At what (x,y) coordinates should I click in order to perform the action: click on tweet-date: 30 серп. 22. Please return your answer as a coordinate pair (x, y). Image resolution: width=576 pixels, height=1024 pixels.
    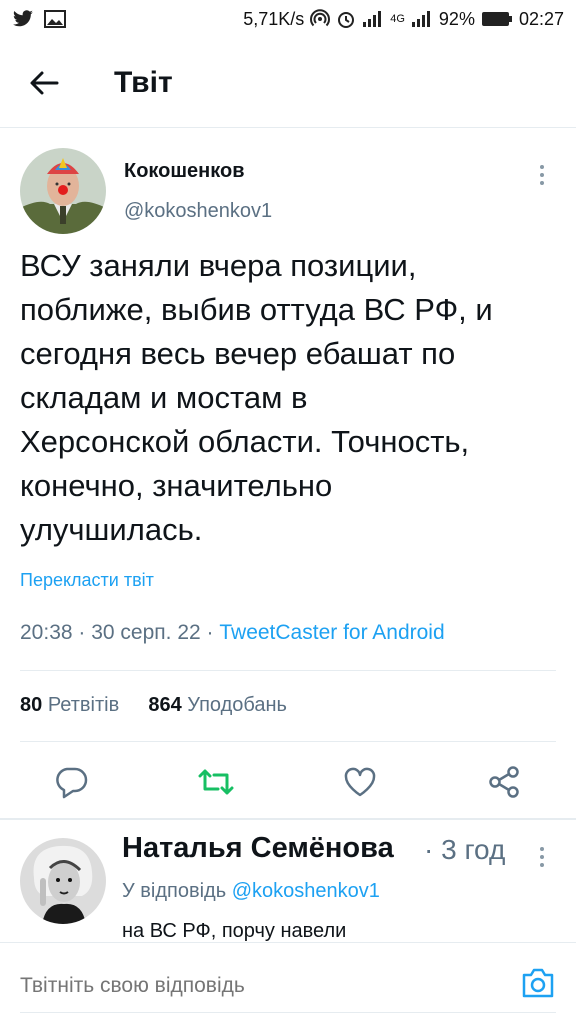
    Looking at the image, I should click on (146, 632).